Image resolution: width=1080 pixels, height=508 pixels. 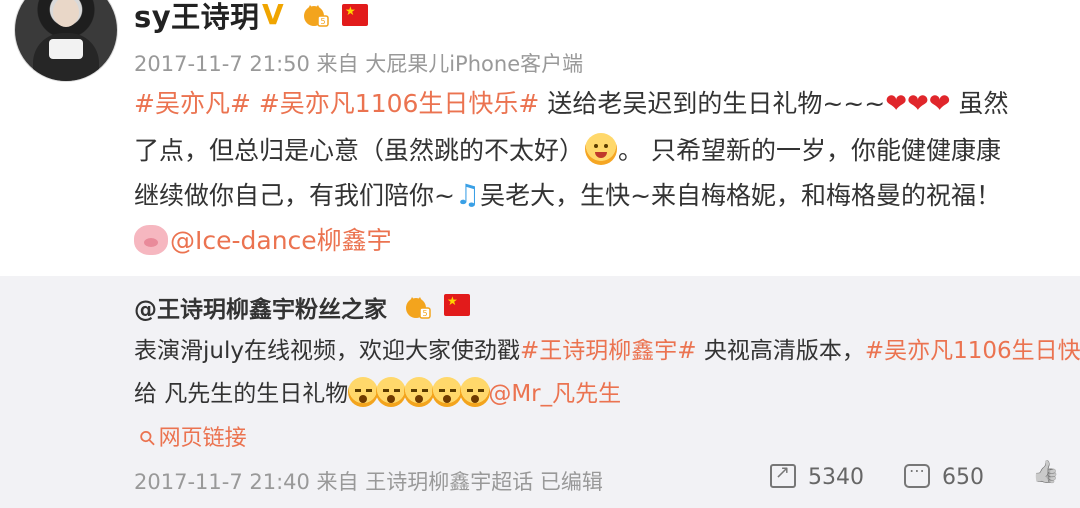 I want to click on post-text: 吴老大，生快~来自梅格妮，和梅格曼的祝福！, so click(x=741, y=195).